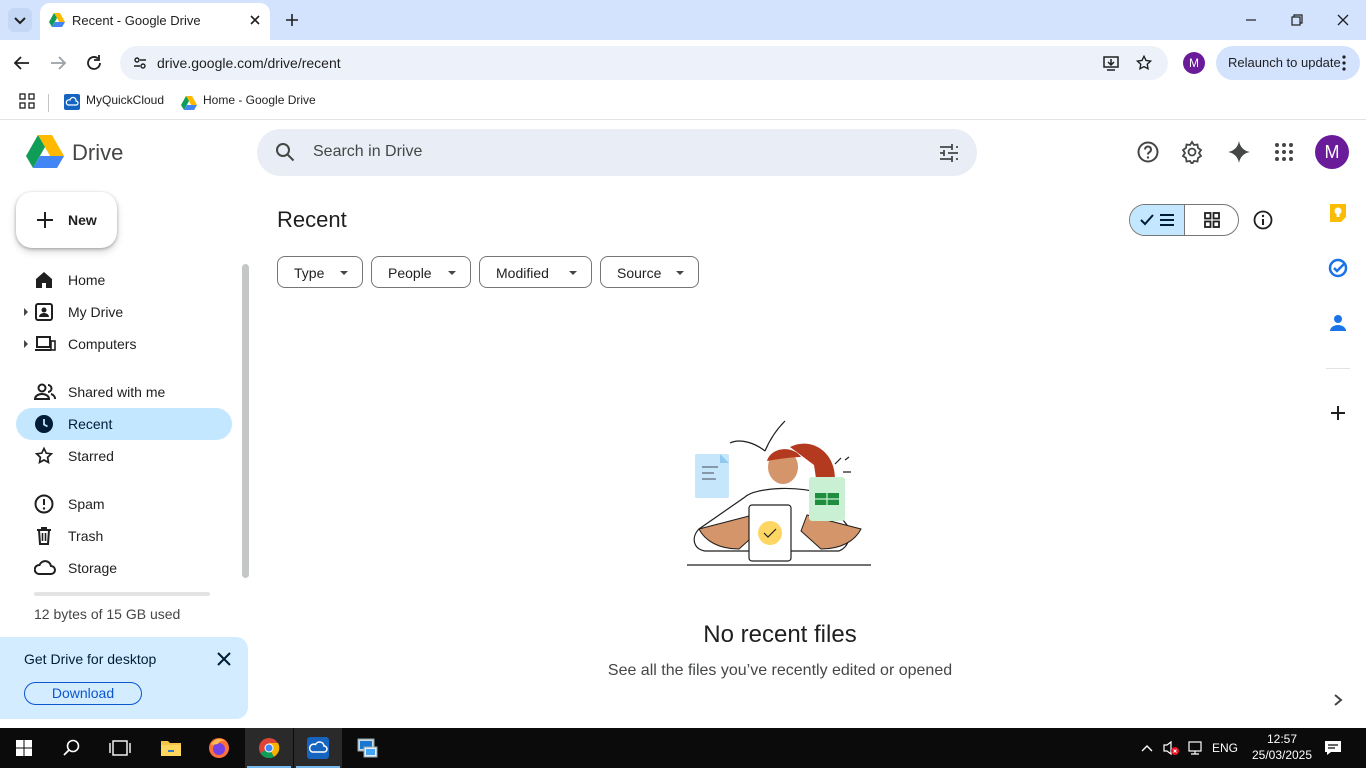 The height and width of the screenshot is (768, 1366). What do you see at coordinates (72, 748) in the screenshot?
I see `taskbar-search-button` at bounding box center [72, 748].